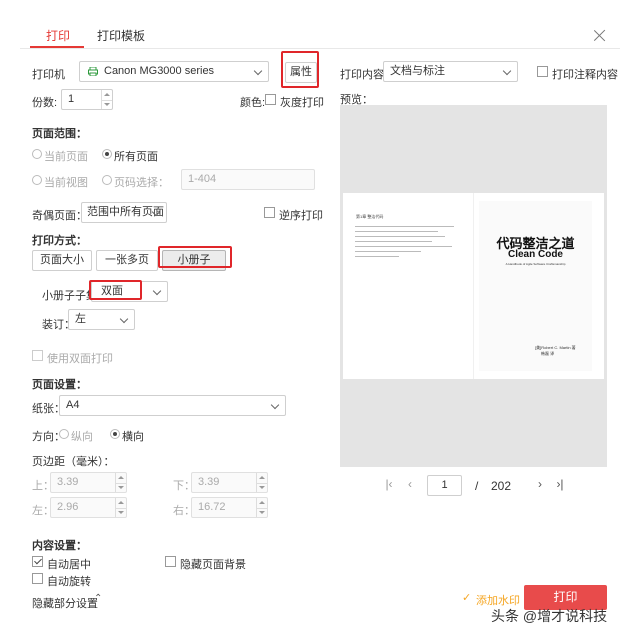 Image resolution: width=640 pixels, height=641 pixels. Describe the element at coordinates (194, 260) in the screenshot. I see `mode-booklet-button: 小册子` at that location.